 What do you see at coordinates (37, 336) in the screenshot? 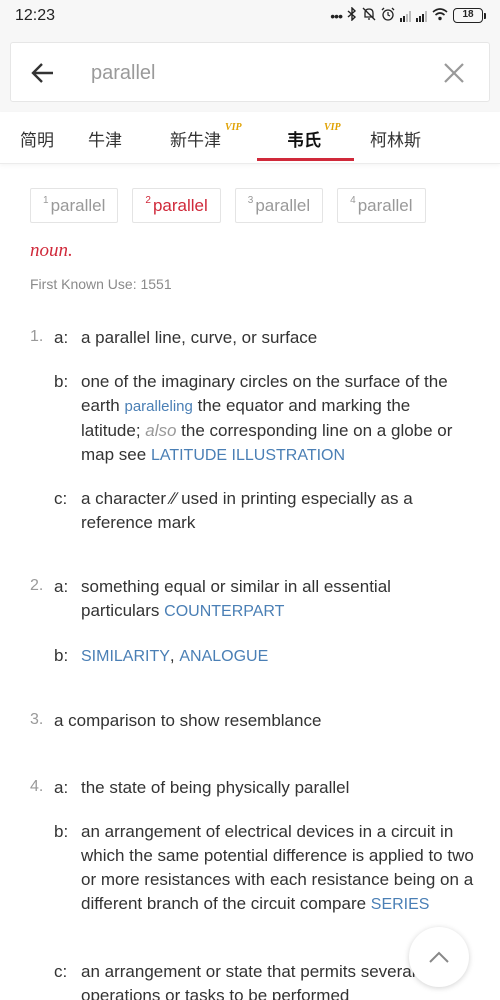
I see `def-number: 1.` at bounding box center [37, 336].